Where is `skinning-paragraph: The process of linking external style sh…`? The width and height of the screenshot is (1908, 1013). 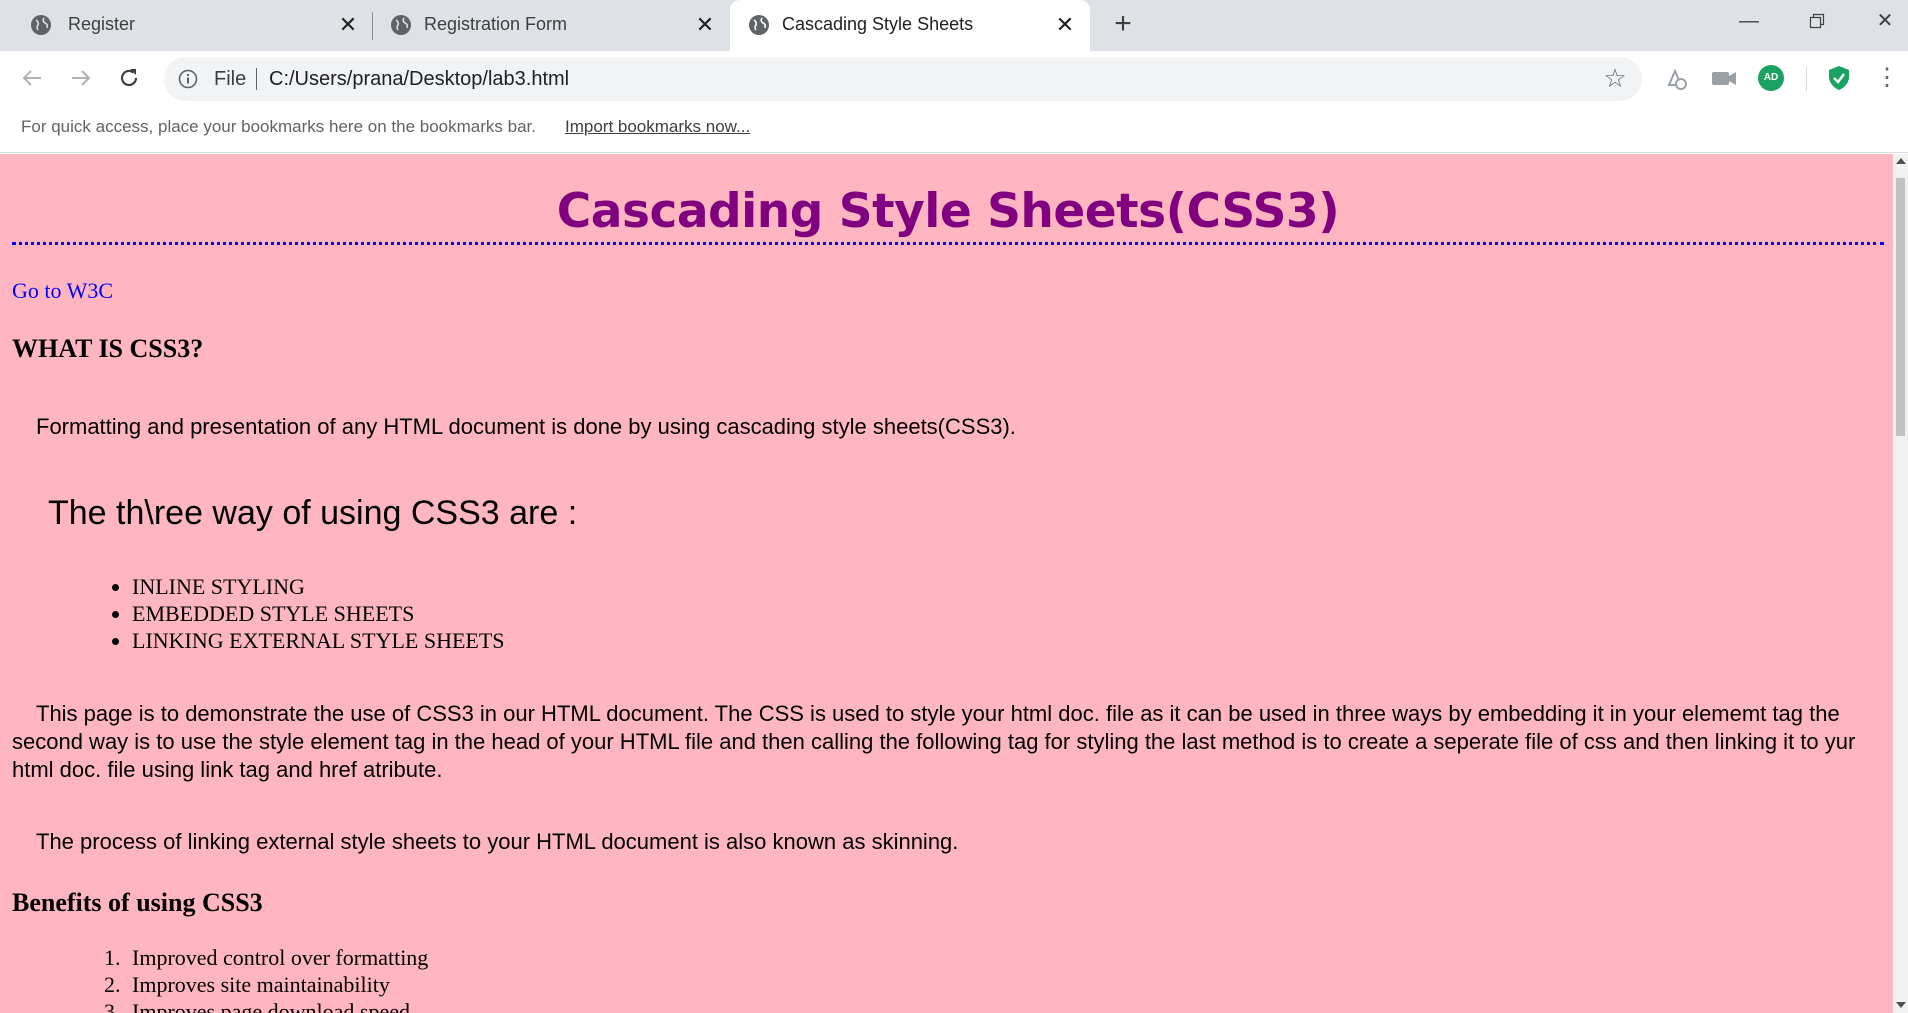
skinning-paragraph: The process of linking external style sh… is located at coordinates (497, 841).